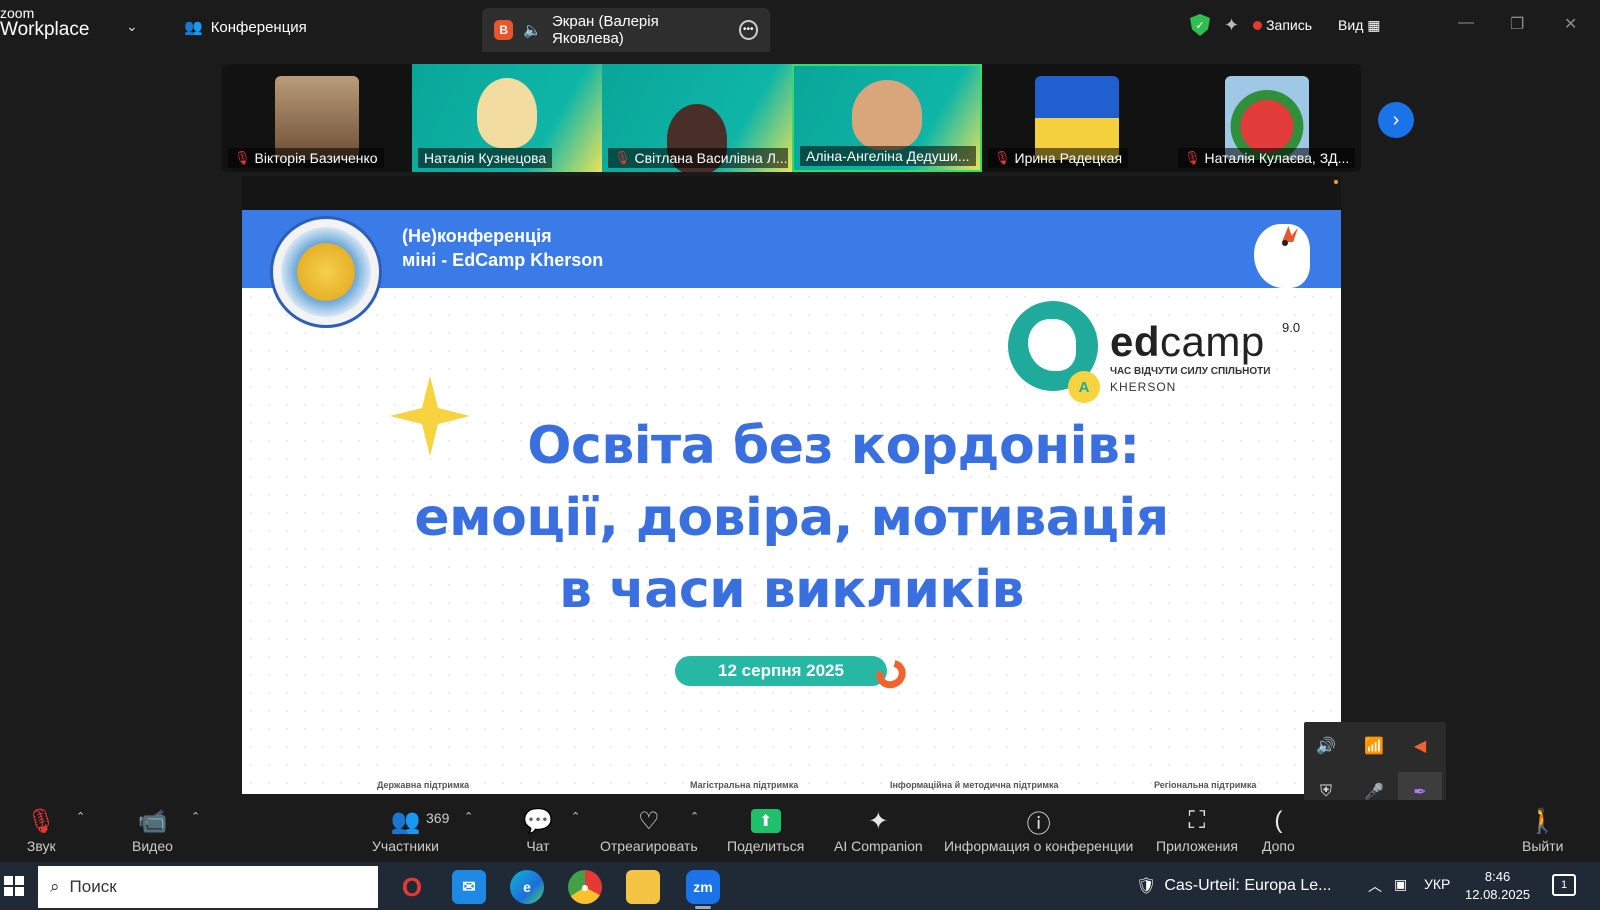  What do you see at coordinates (45, 22) in the screenshot?
I see `zoom-logo: zoom Workplace` at bounding box center [45, 22].